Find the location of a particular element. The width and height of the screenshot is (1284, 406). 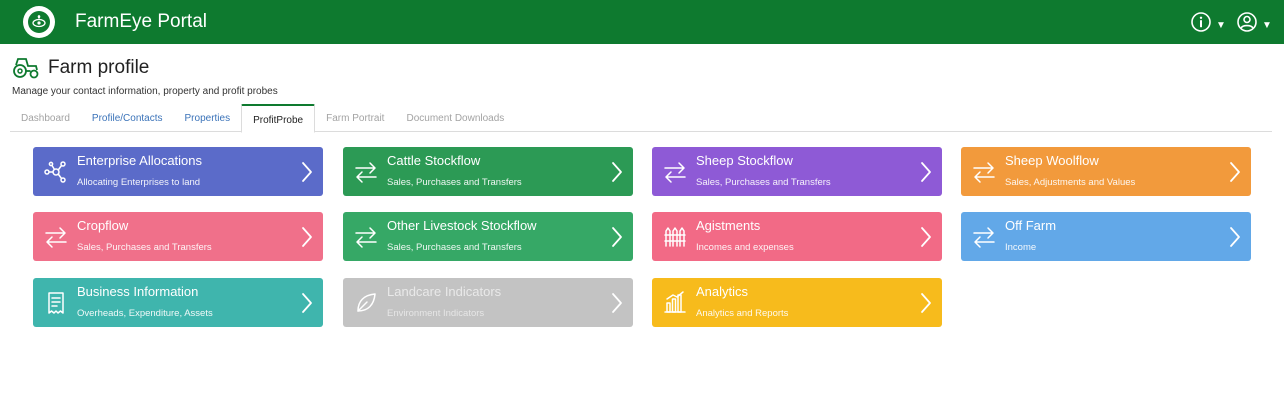

tab-document-downloads: Document Downloads is located at coordinates (455, 118).